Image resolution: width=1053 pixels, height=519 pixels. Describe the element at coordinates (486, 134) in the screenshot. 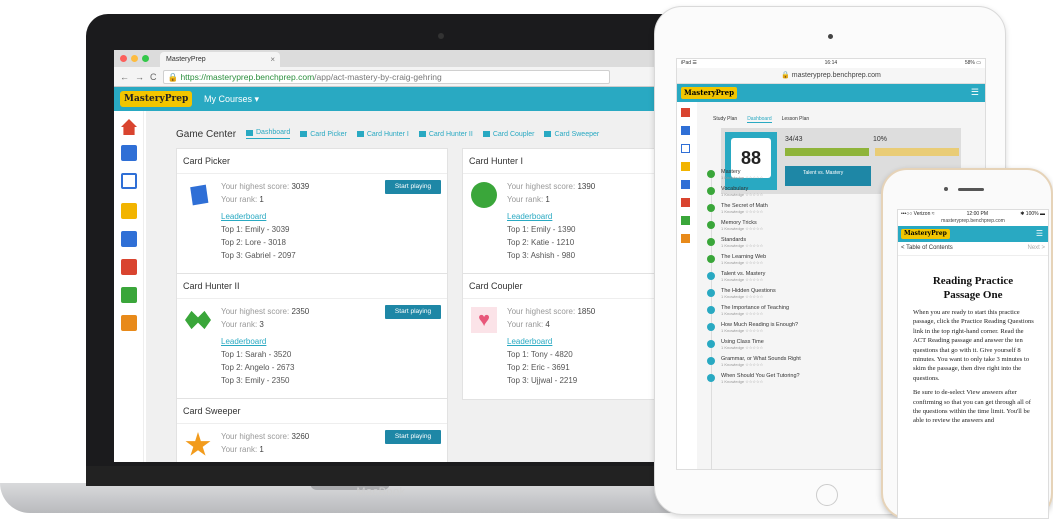

I see `card-icon` at that location.